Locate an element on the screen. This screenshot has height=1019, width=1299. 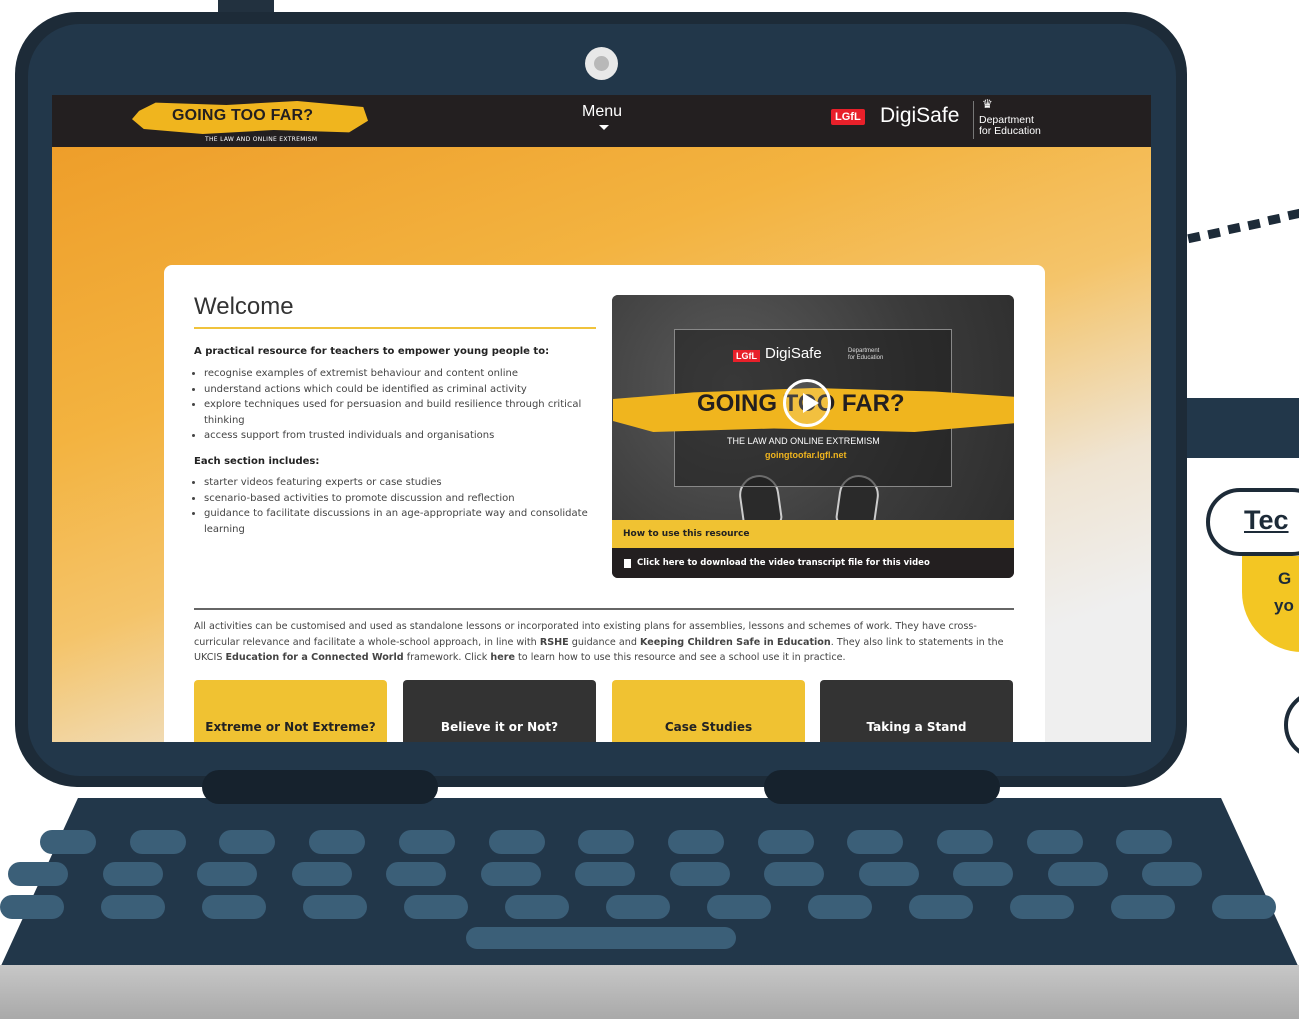
spacebar-key is located at coordinates (601, 938).